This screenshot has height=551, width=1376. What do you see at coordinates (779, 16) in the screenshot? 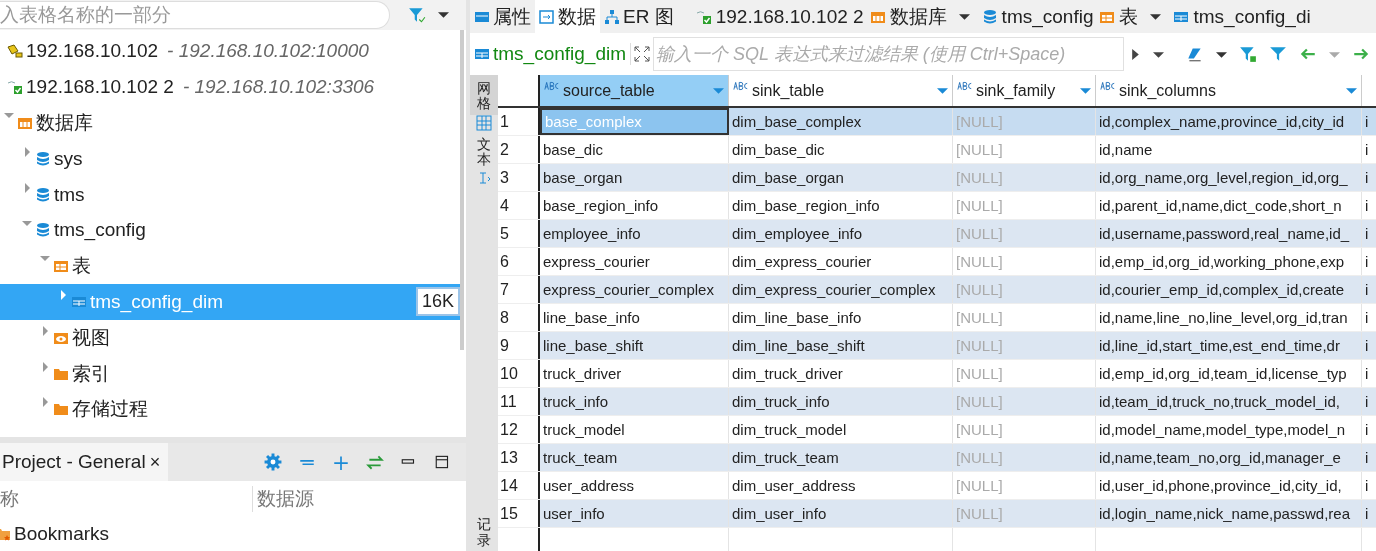
I see `breadcrumb-item: 192.168.10.102 2` at bounding box center [779, 16].